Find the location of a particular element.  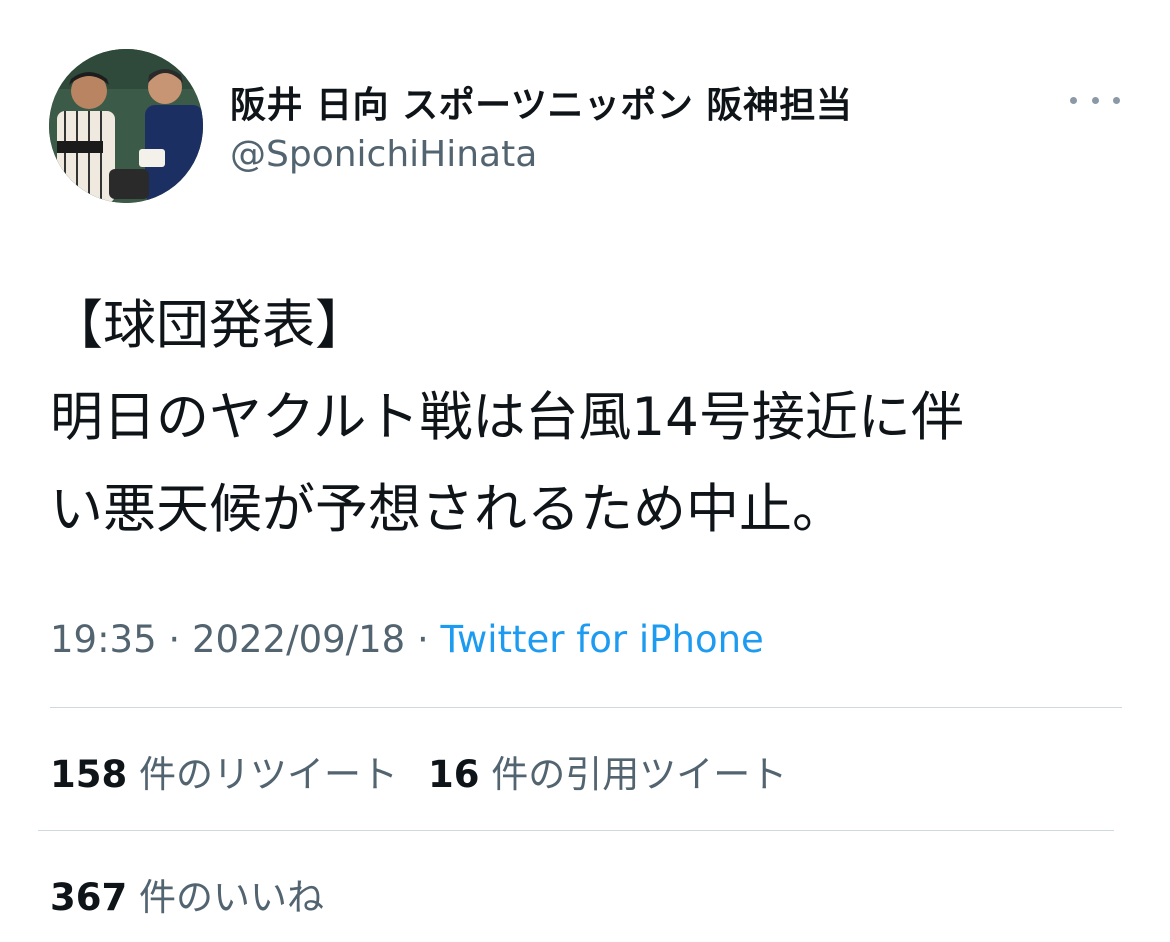

tweet-source-link: Twitter for iPhone is located at coordinates (602, 639).